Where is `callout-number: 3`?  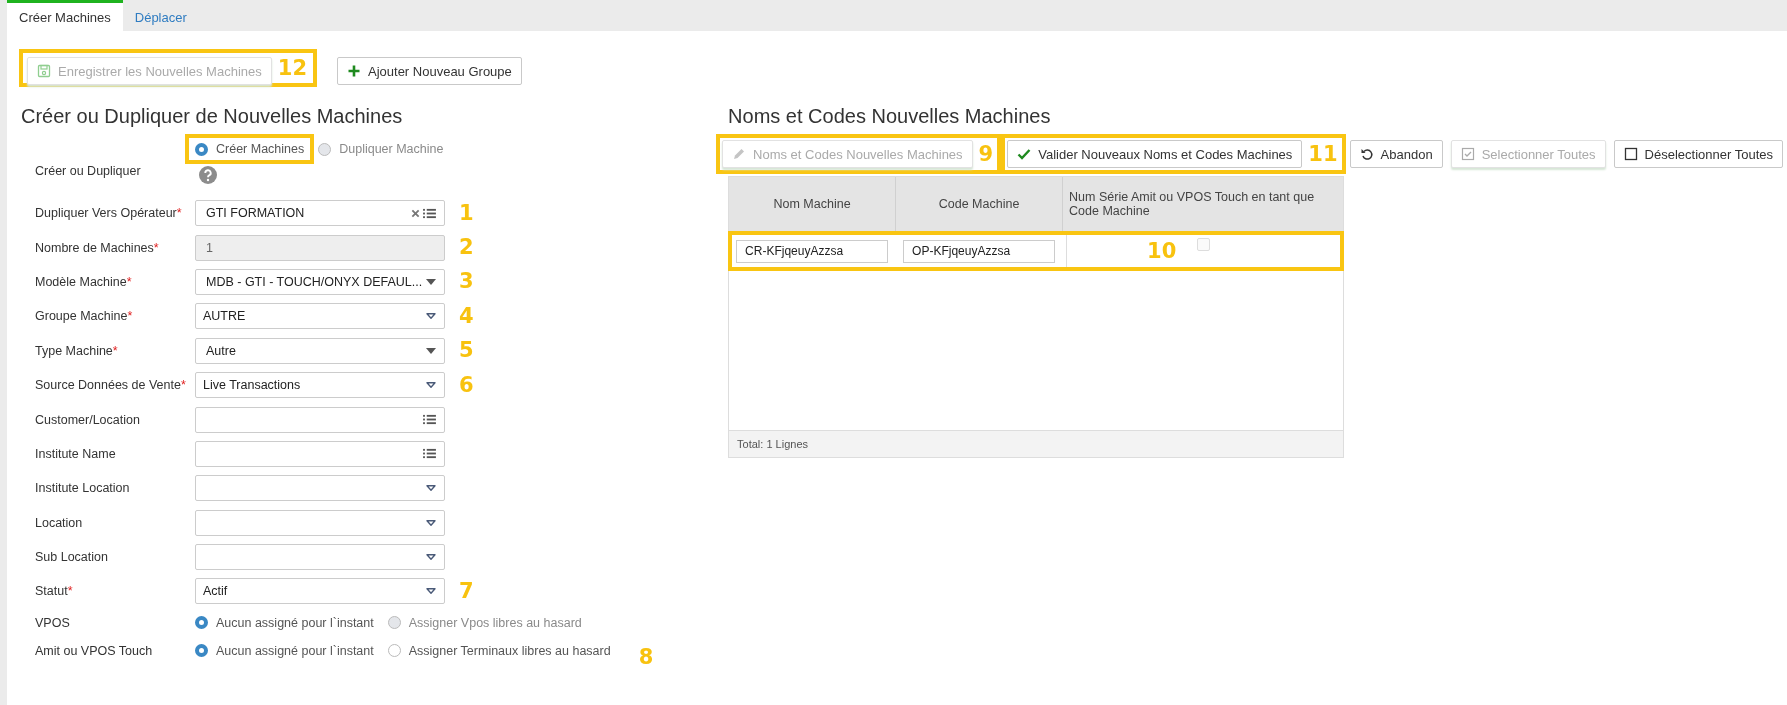 callout-number: 3 is located at coordinates (466, 282).